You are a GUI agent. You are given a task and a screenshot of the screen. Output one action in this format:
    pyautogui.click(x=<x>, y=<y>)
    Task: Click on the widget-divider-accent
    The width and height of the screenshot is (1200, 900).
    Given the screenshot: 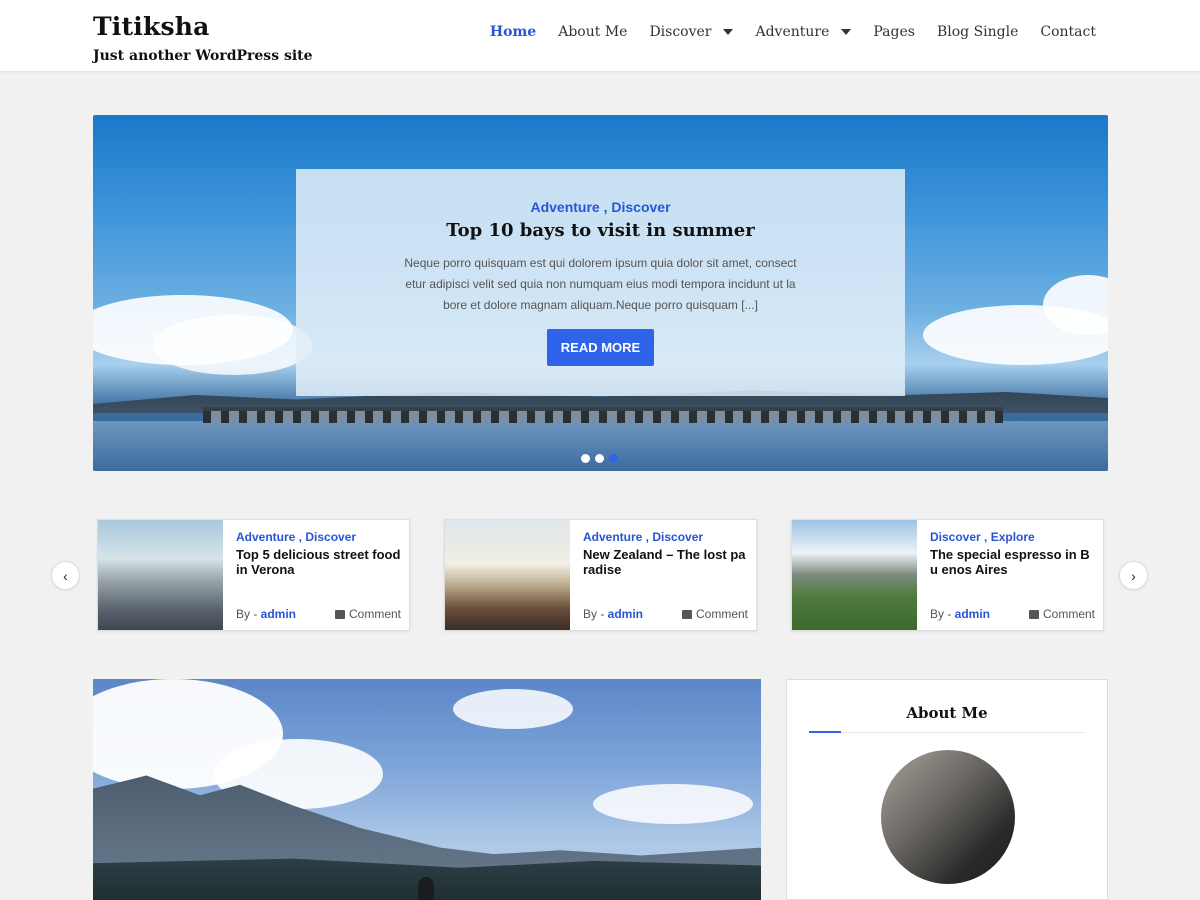 What is the action you would take?
    pyautogui.click(x=825, y=732)
    